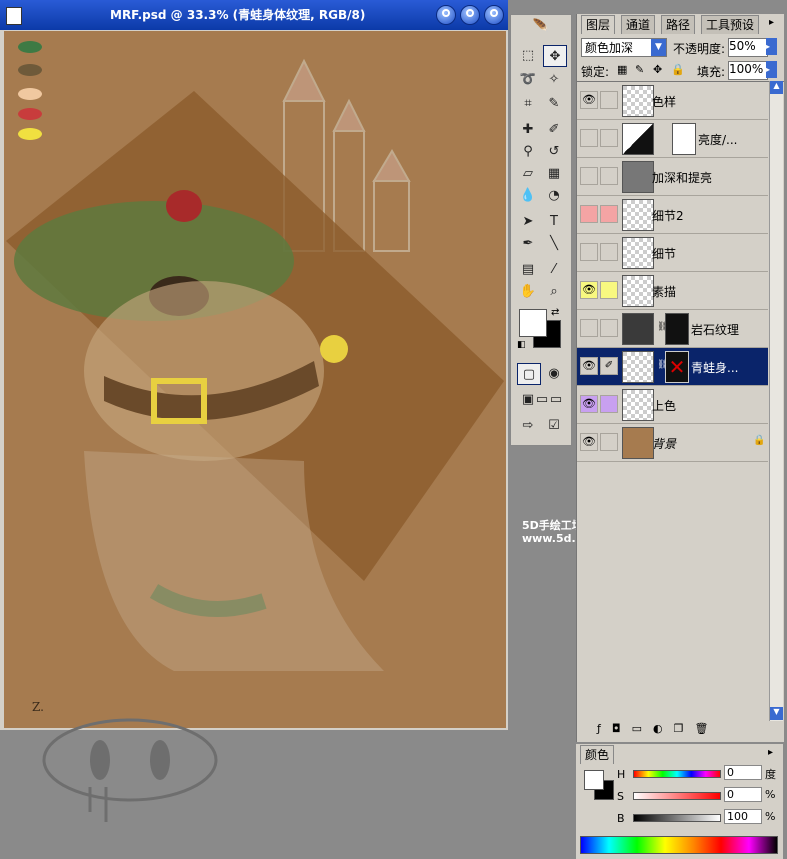 The image size is (787, 859). What do you see at coordinates (554, 243) in the screenshot?
I see `line-tool-icon: ╲` at bounding box center [554, 243].